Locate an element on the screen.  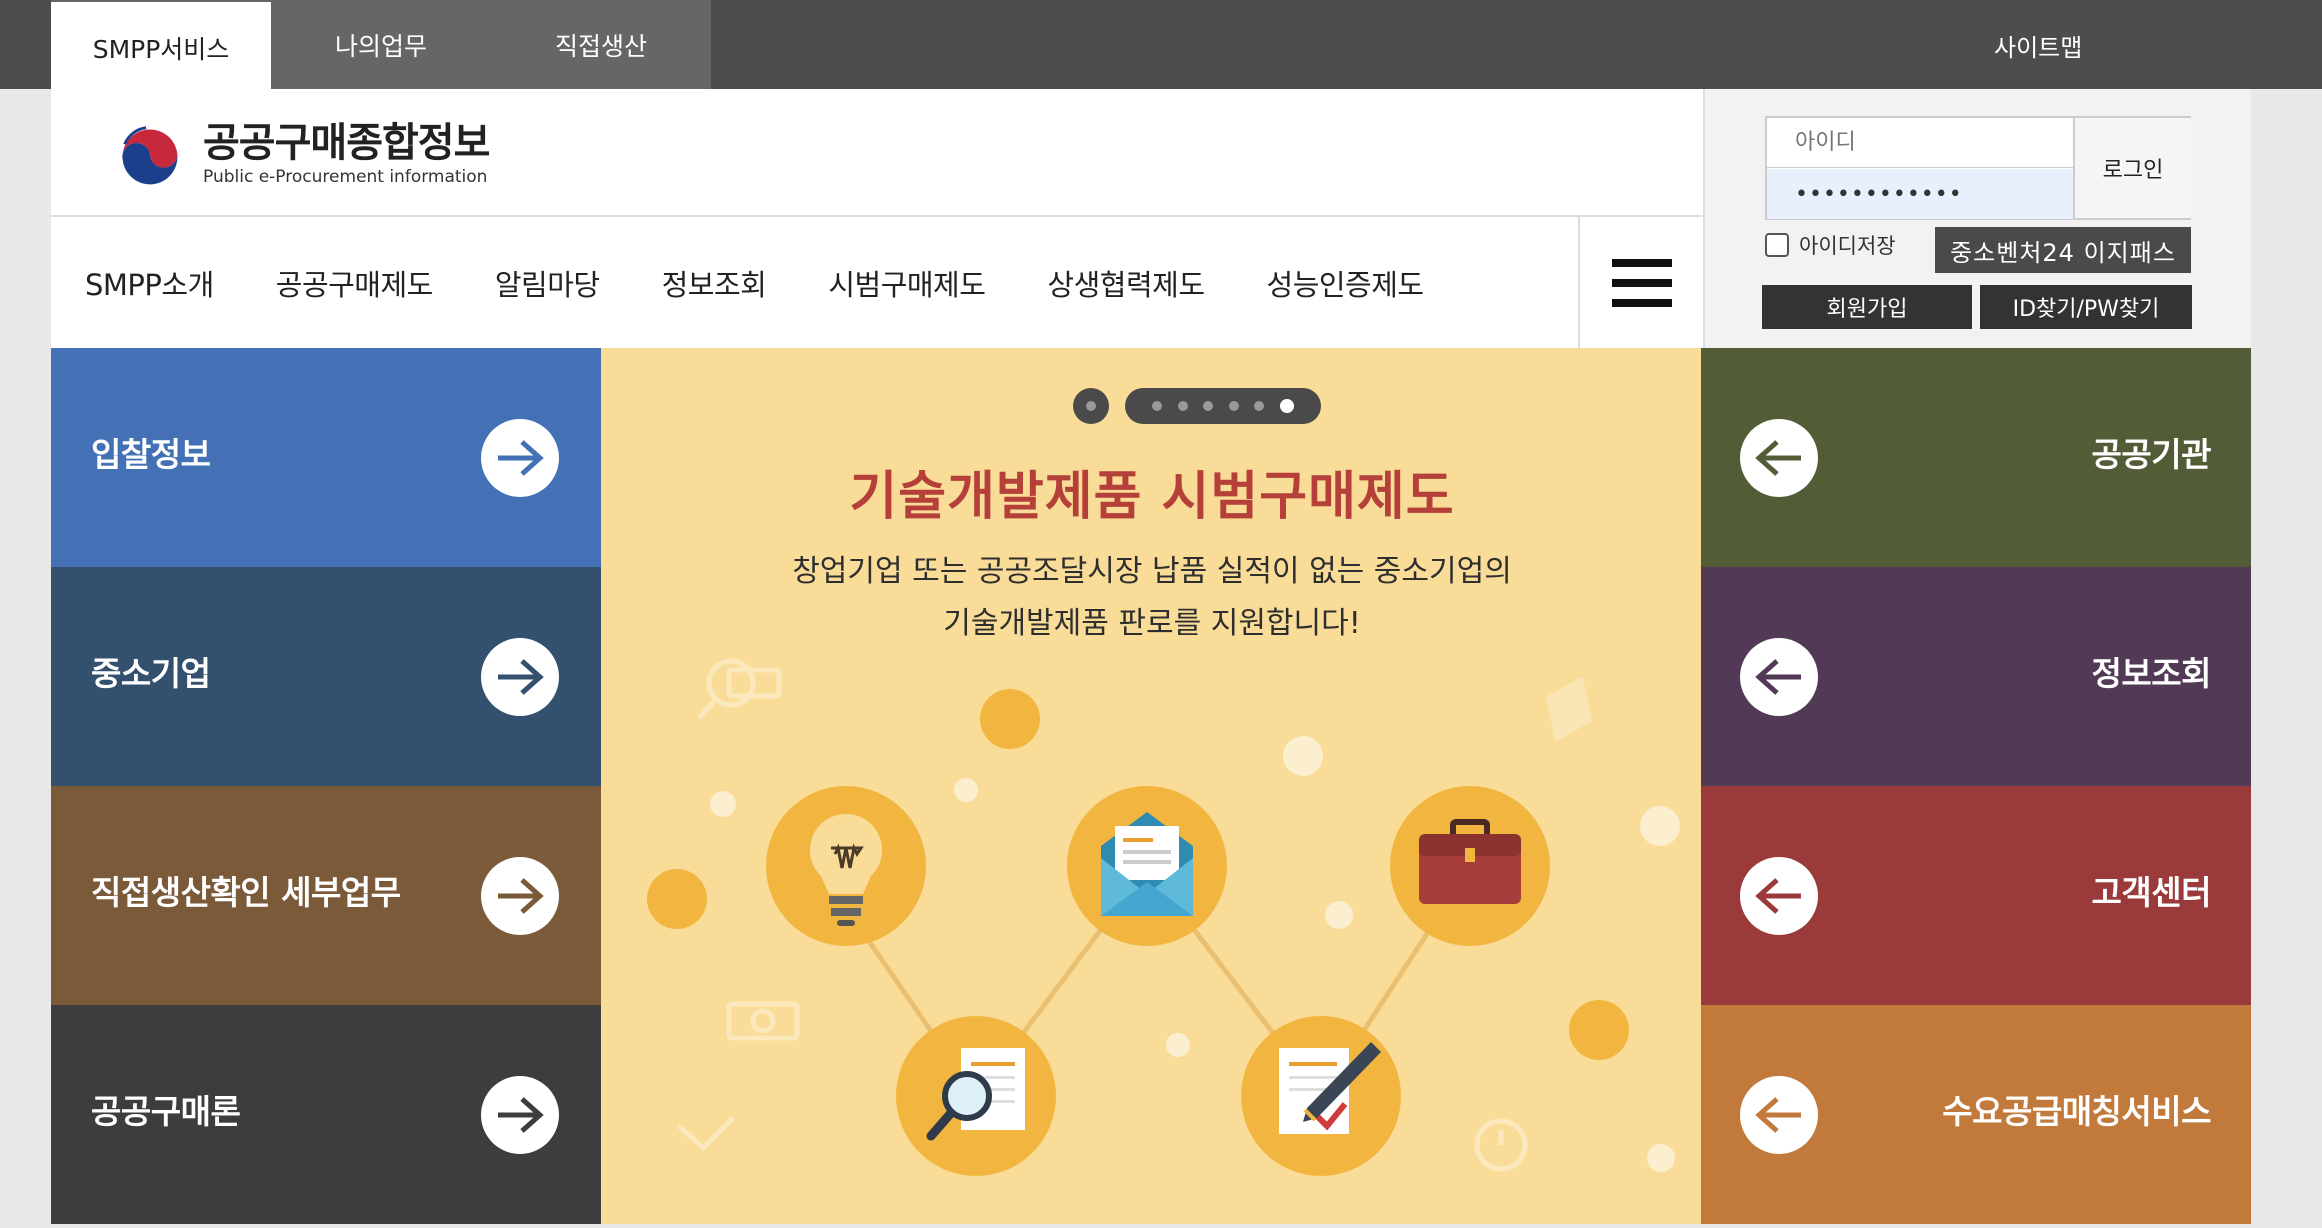
all-menu-button is located at coordinates (1640, 282).